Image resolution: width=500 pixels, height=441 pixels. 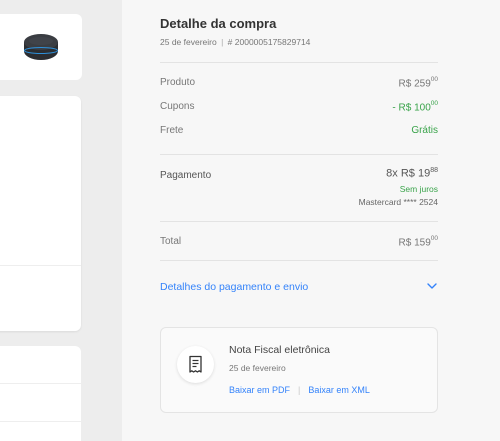 I want to click on product-value-cents: 00, so click(x=434, y=79).